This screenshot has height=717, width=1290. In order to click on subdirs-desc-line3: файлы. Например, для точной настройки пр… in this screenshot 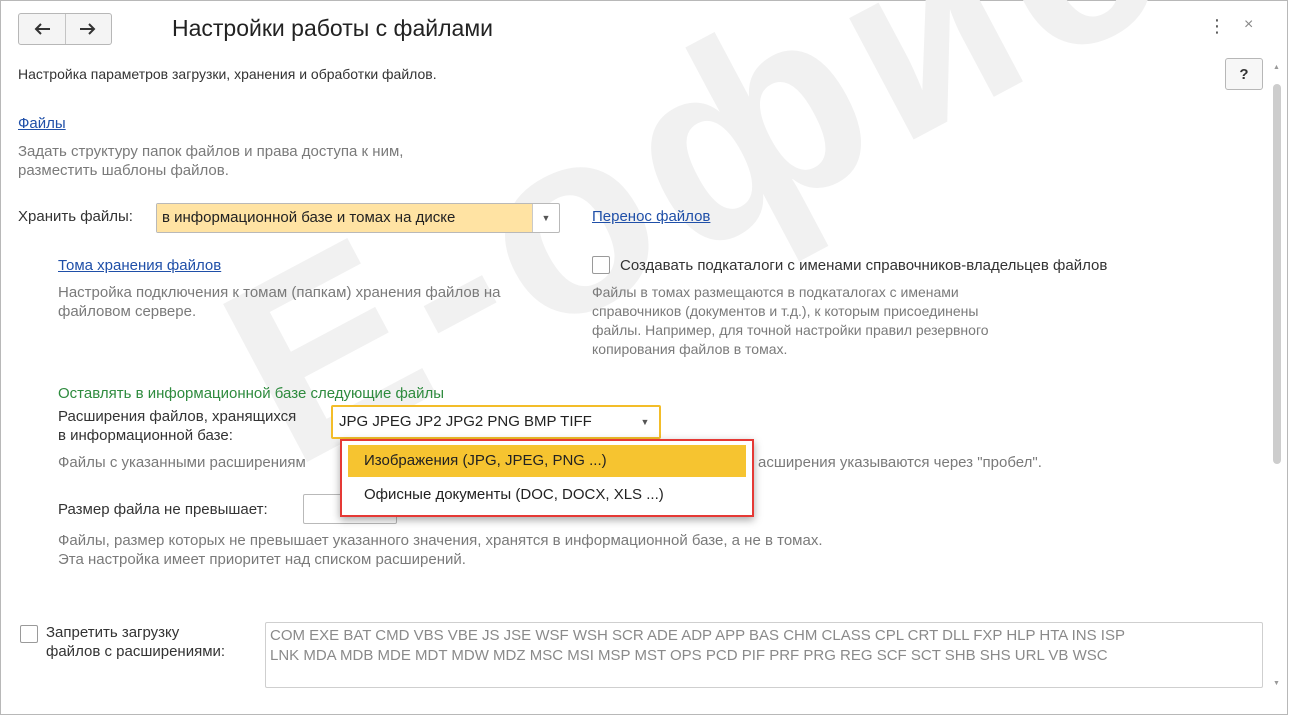, I will do `click(790, 330)`.